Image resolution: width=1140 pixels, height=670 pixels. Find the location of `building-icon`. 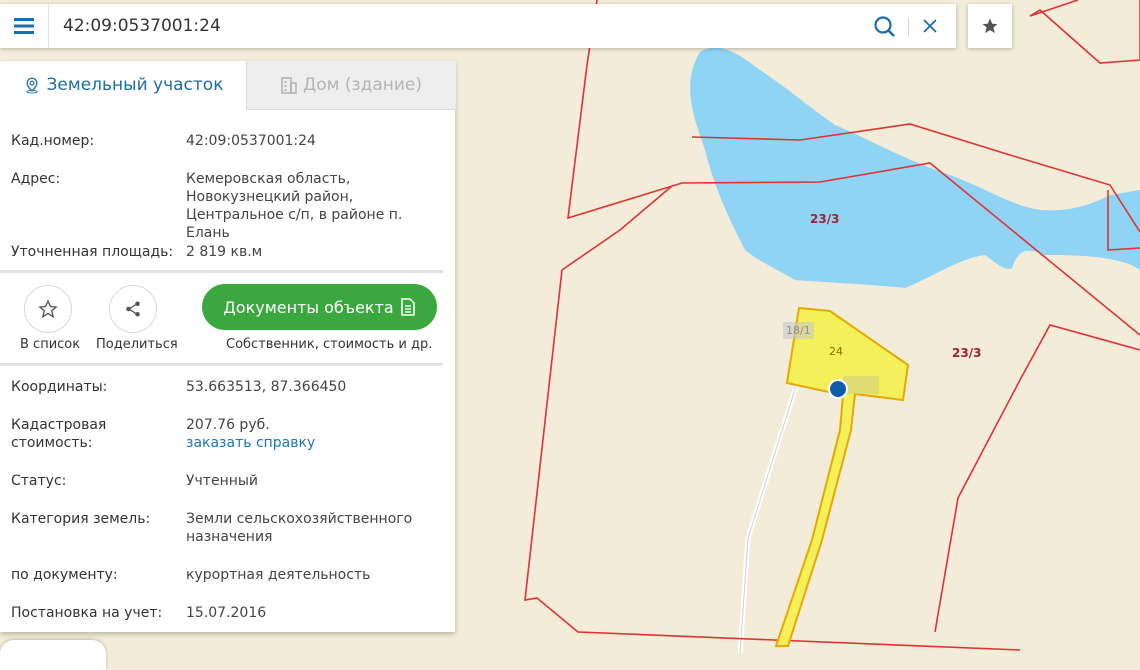

building-icon is located at coordinates (289, 85).